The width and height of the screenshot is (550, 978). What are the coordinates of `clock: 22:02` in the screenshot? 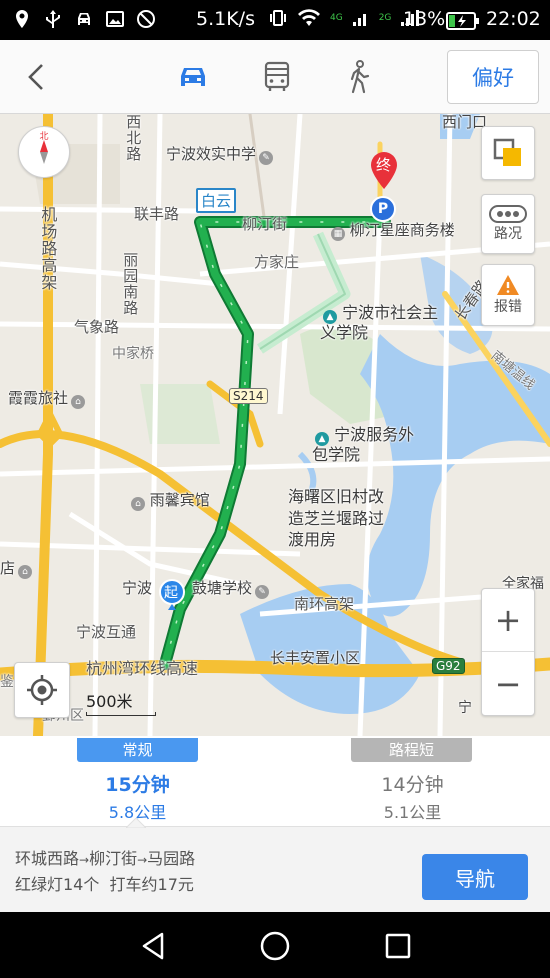 It's located at (513, 19).